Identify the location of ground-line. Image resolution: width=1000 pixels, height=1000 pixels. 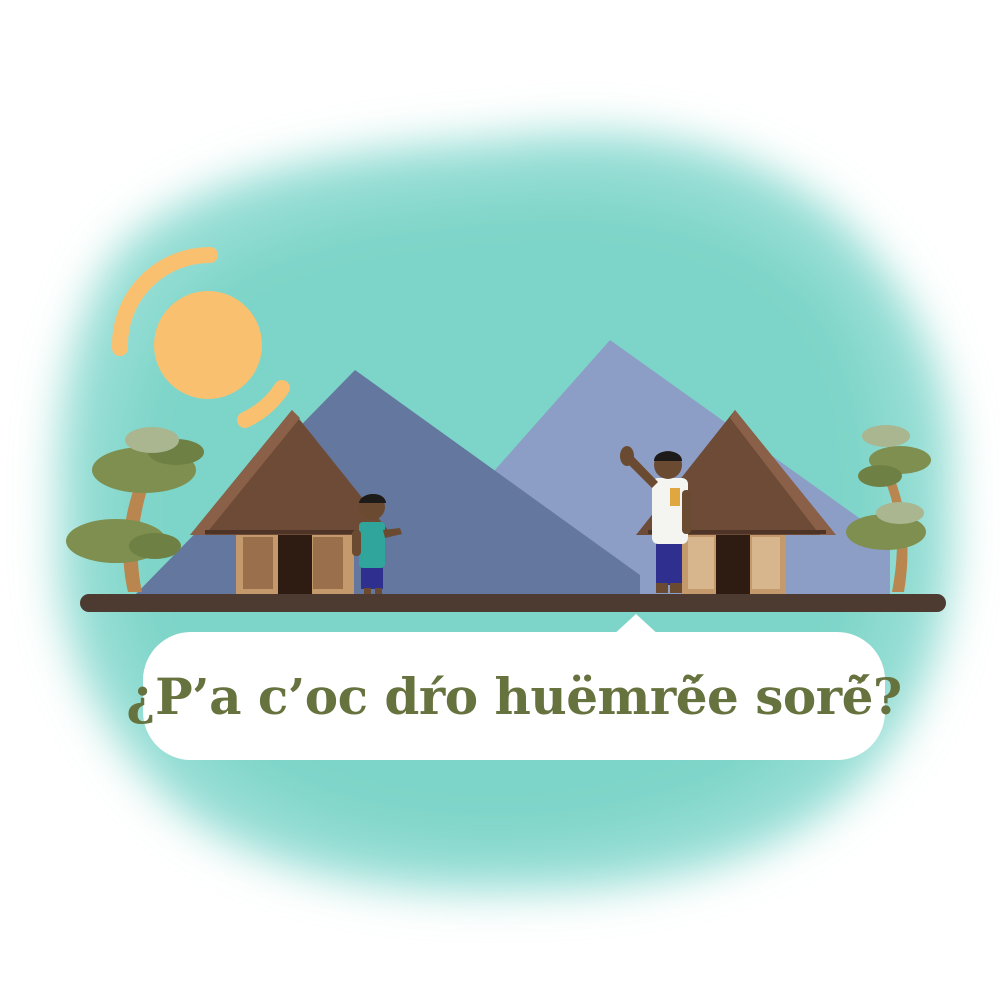
(513, 603).